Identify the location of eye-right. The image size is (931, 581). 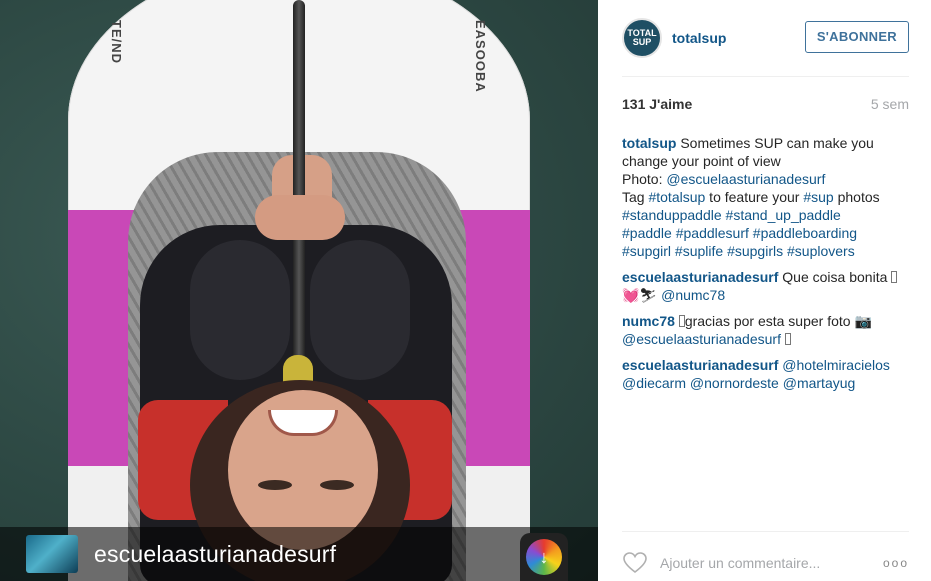
(337, 485).